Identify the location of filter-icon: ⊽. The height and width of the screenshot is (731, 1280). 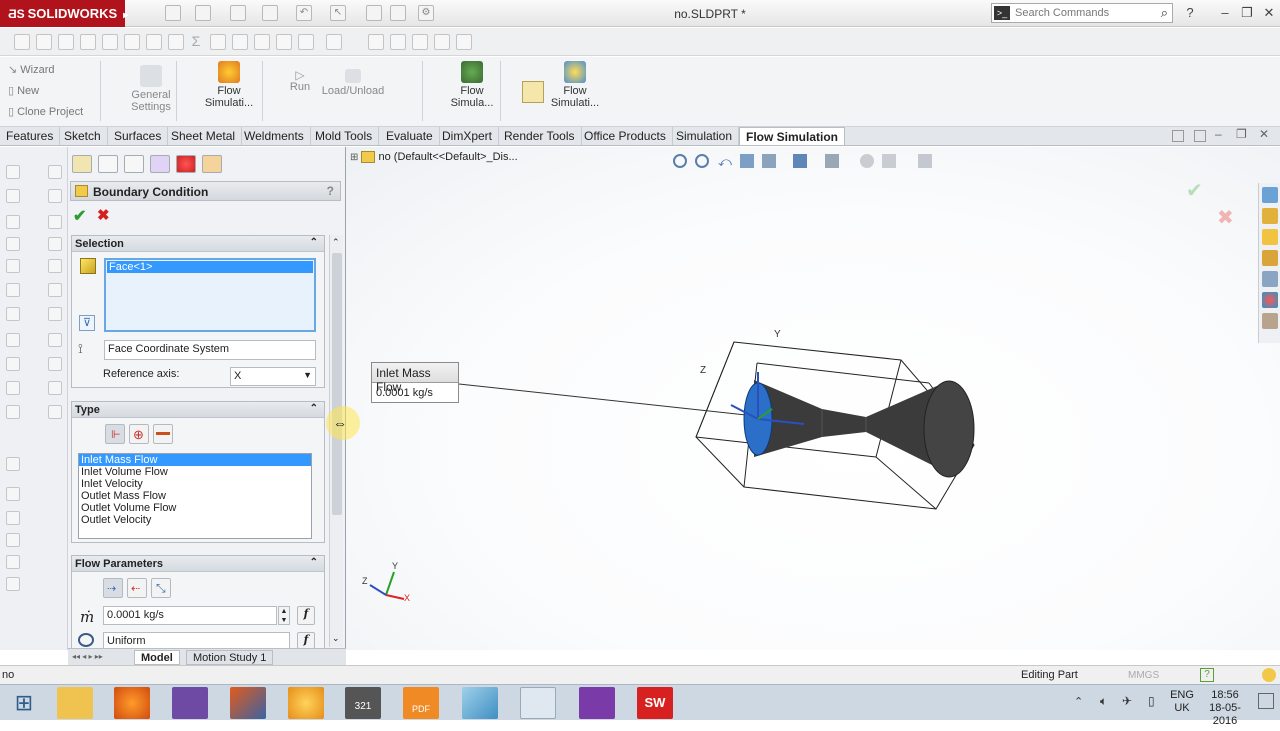
(87, 323).